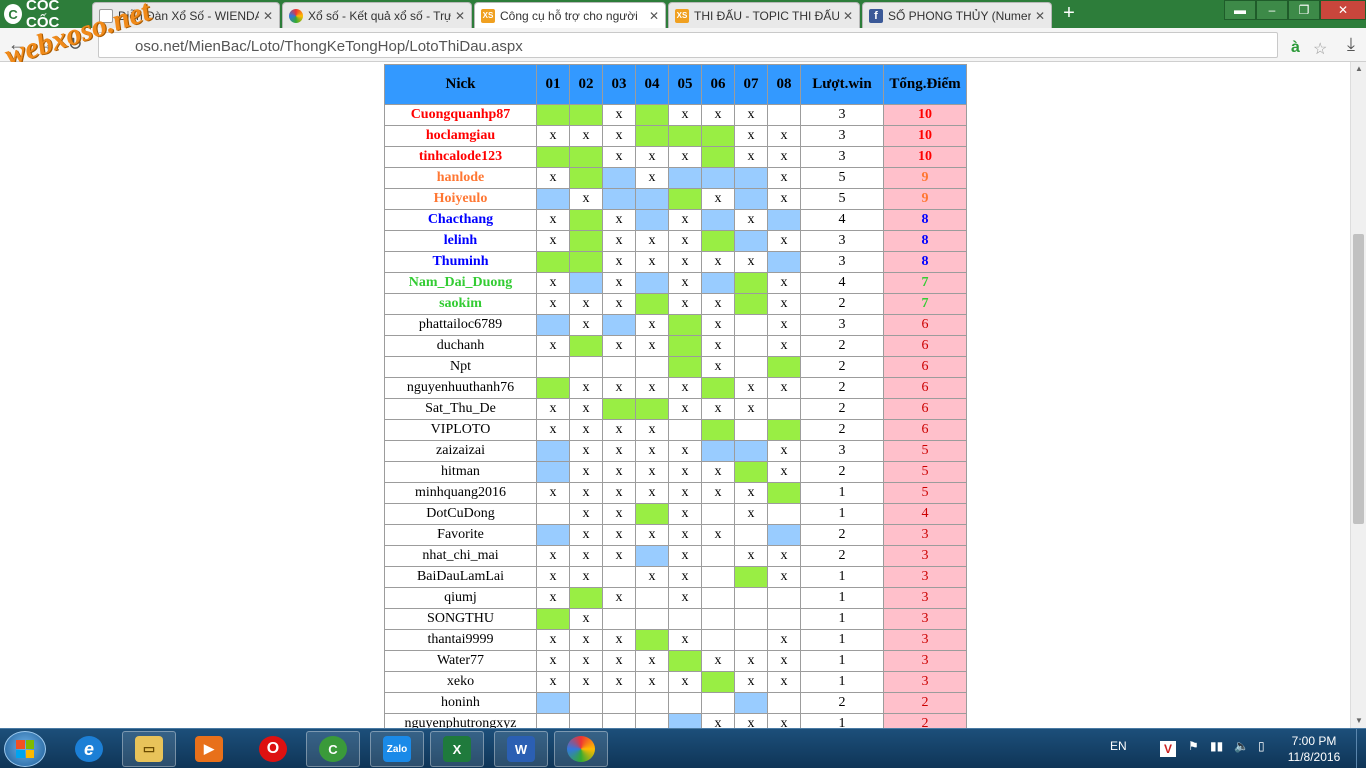 The width and height of the screenshot is (1366, 768). Describe the element at coordinates (457, 749) in the screenshot. I see `taskbar-excel: X` at that location.